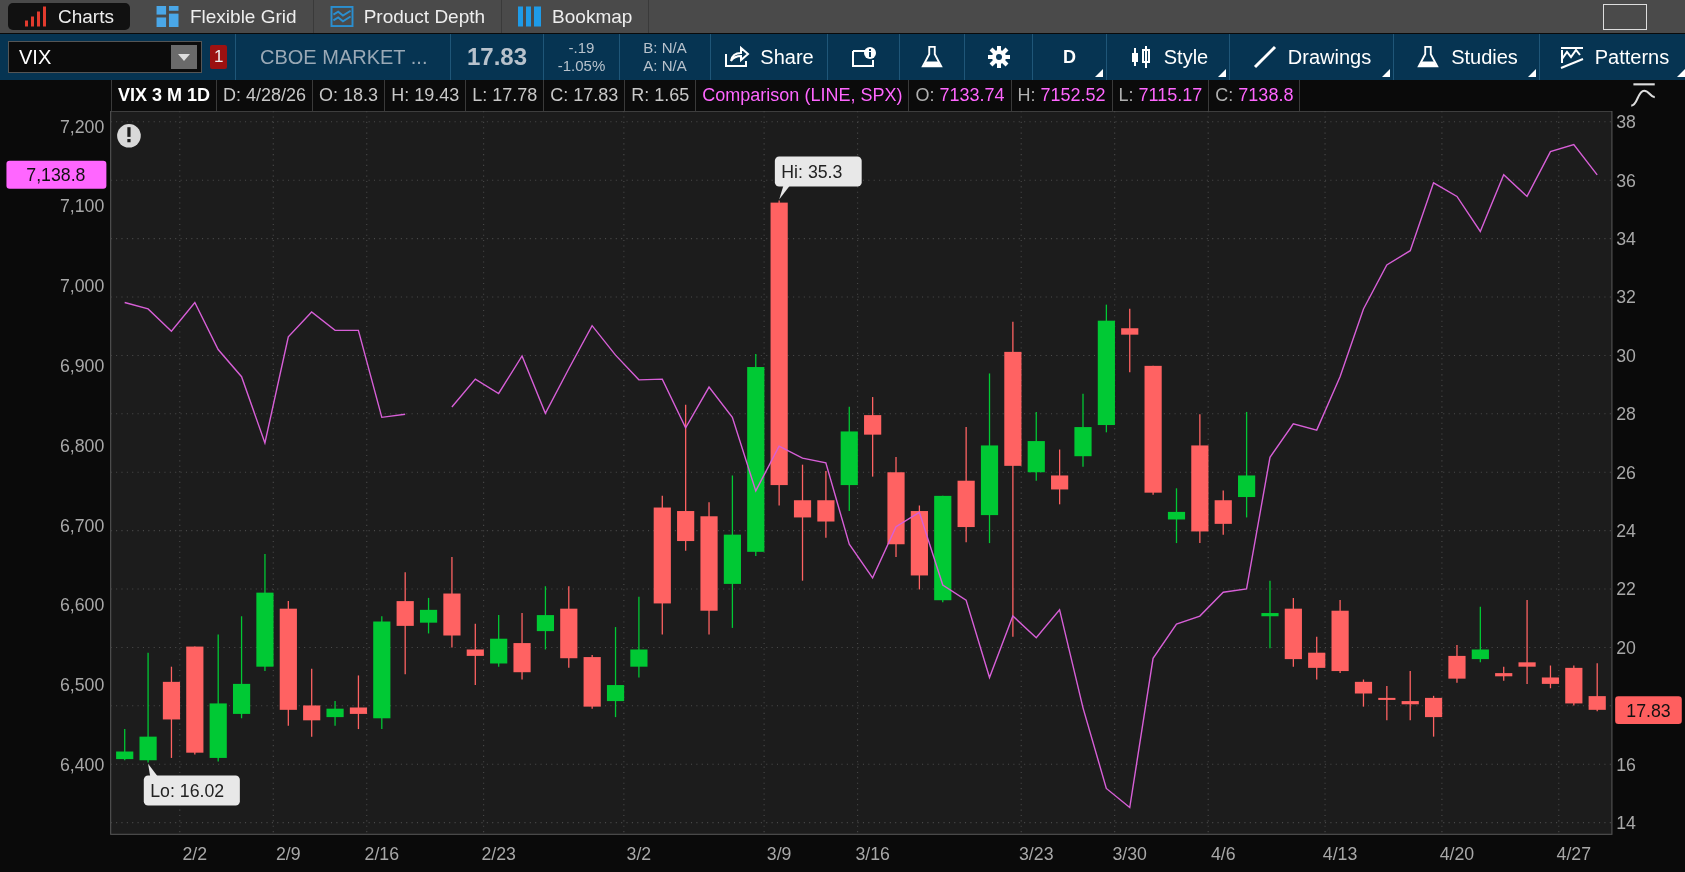 The width and height of the screenshot is (1685, 872). Describe the element at coordinates (581, 48) in the screenshot. I see `net-change: -.19` at that location.